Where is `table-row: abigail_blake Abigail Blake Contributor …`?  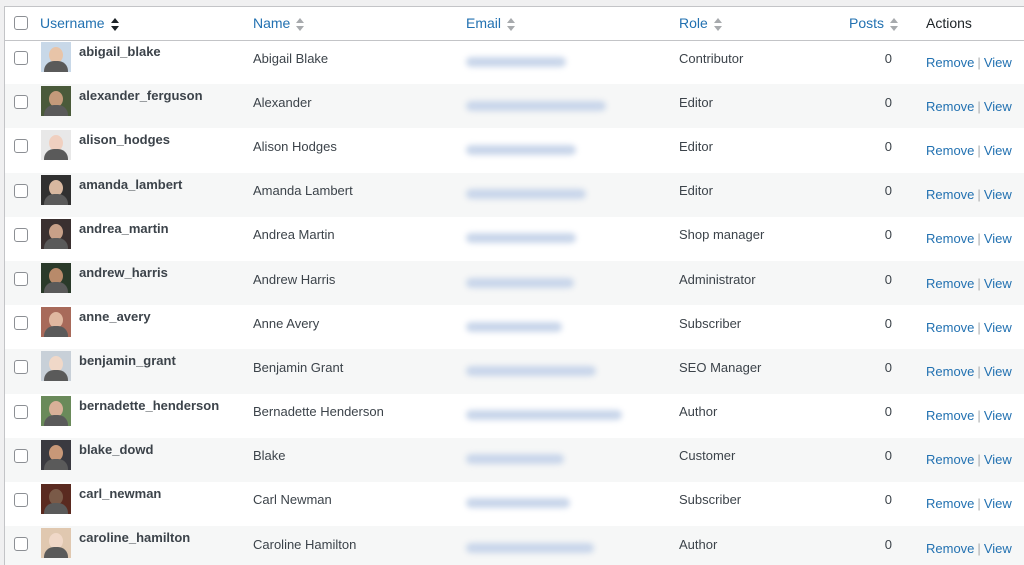
table-row: abigail_blake Abigail Blake Contributor … is located at coordinates (514, 62).